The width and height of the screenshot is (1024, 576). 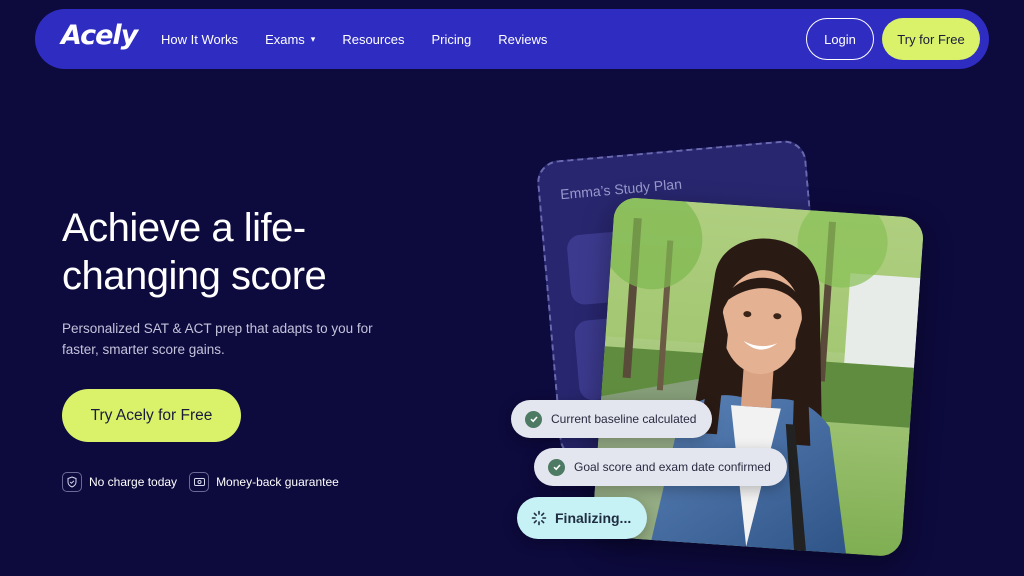 I want to click on nav-link-exams: Exams ▾, so click(x=290, y=39).